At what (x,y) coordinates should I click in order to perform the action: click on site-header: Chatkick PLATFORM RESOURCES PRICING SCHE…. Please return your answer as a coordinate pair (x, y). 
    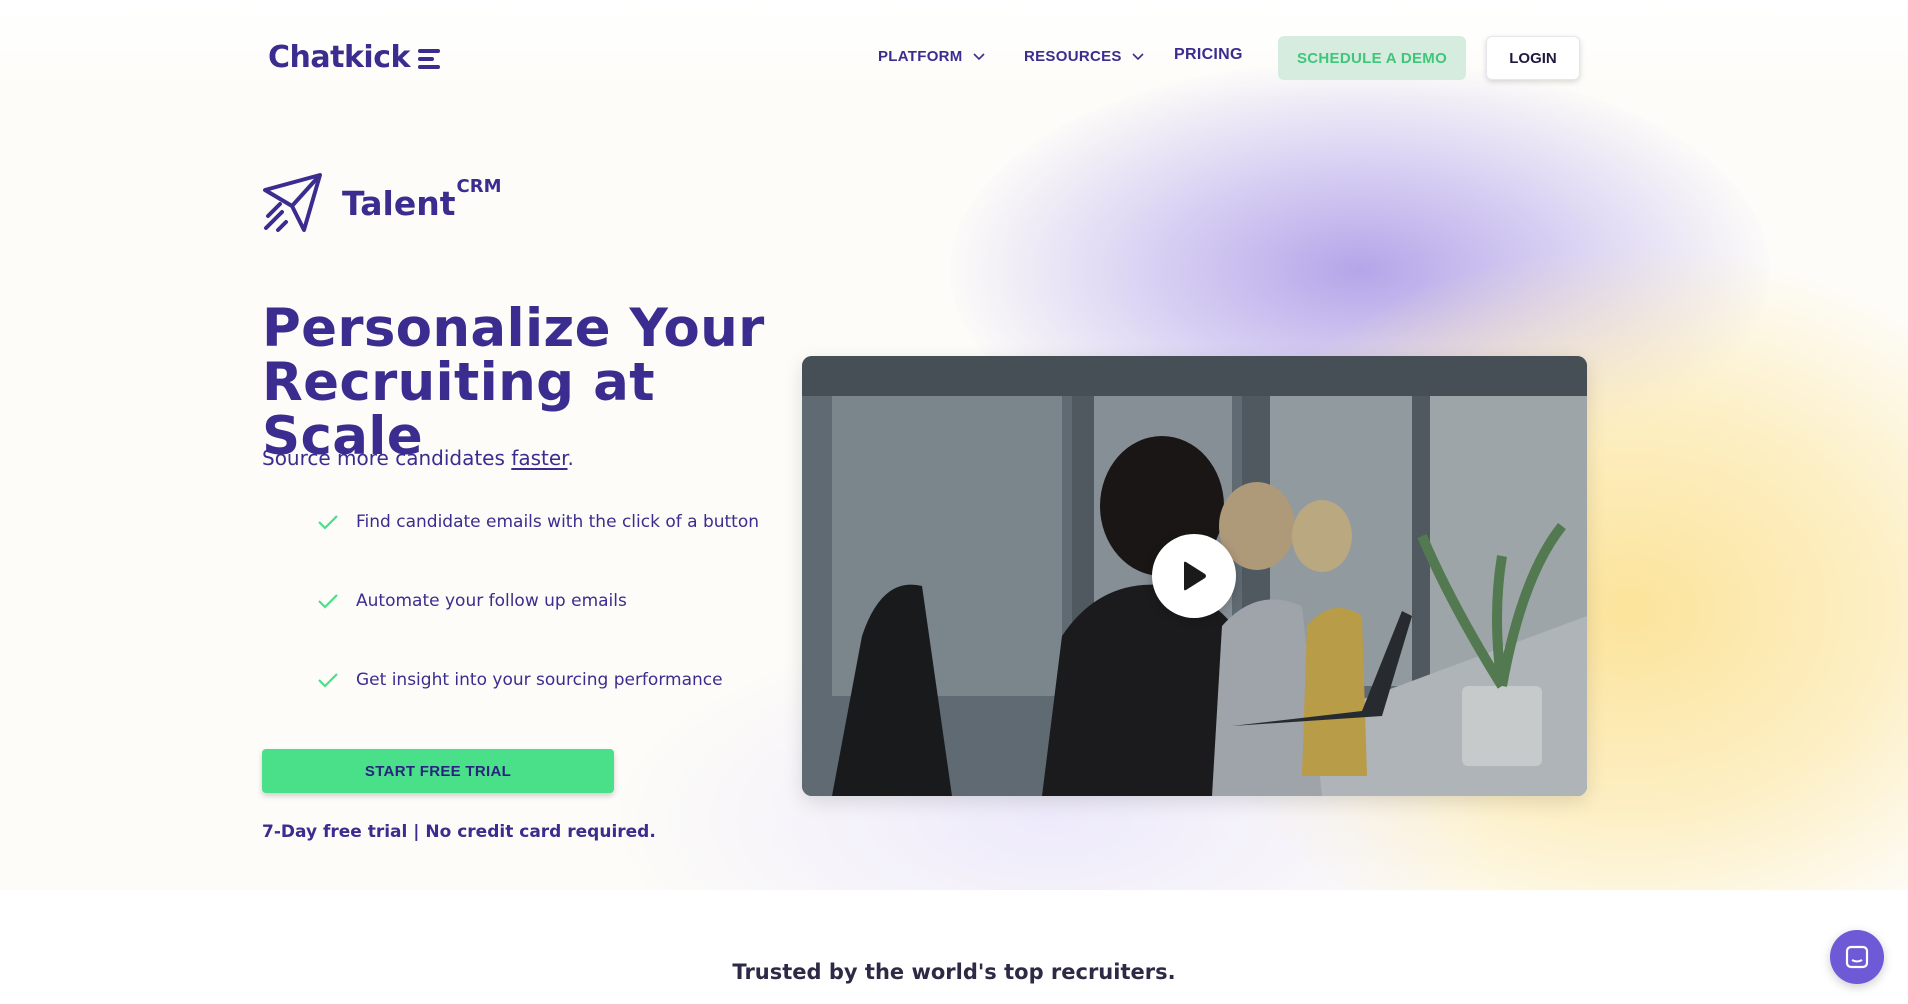
    Looking at the image, I should click on (954, 50).